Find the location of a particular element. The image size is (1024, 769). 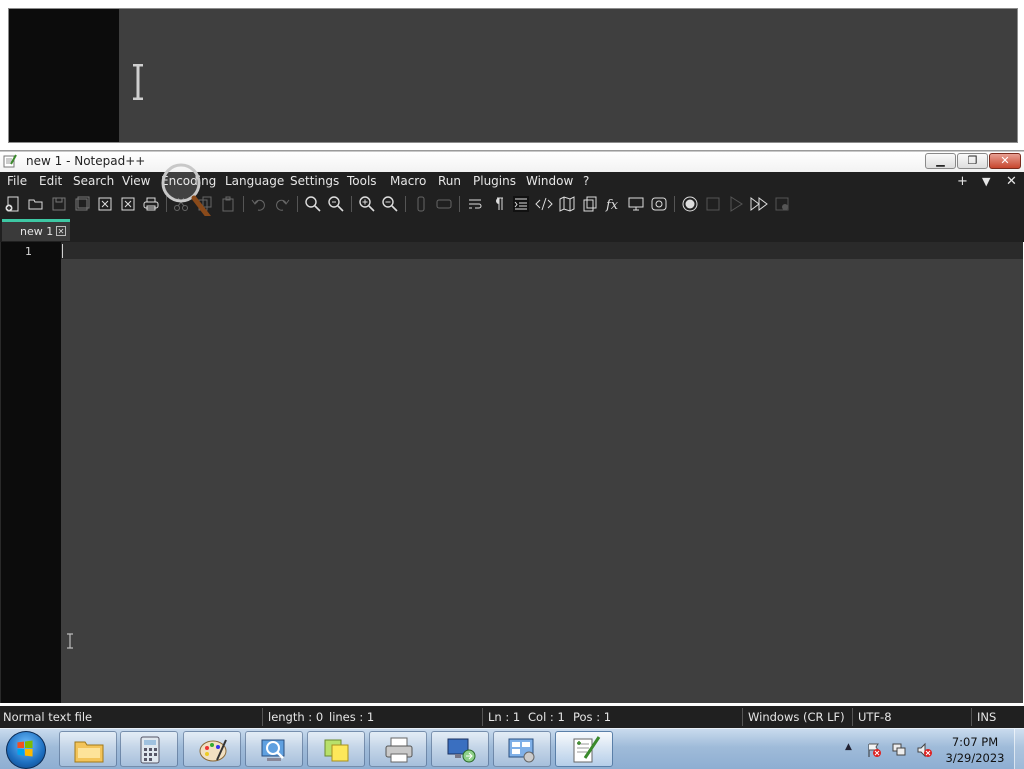

find-icon is located at coordinates (313, 204).